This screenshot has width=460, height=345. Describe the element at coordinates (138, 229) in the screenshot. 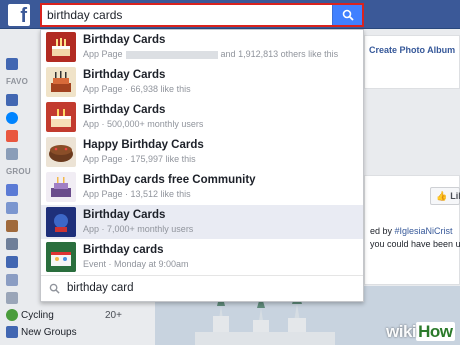

I see `result-subtitle: App · 7,000+ monthly users` at that location.